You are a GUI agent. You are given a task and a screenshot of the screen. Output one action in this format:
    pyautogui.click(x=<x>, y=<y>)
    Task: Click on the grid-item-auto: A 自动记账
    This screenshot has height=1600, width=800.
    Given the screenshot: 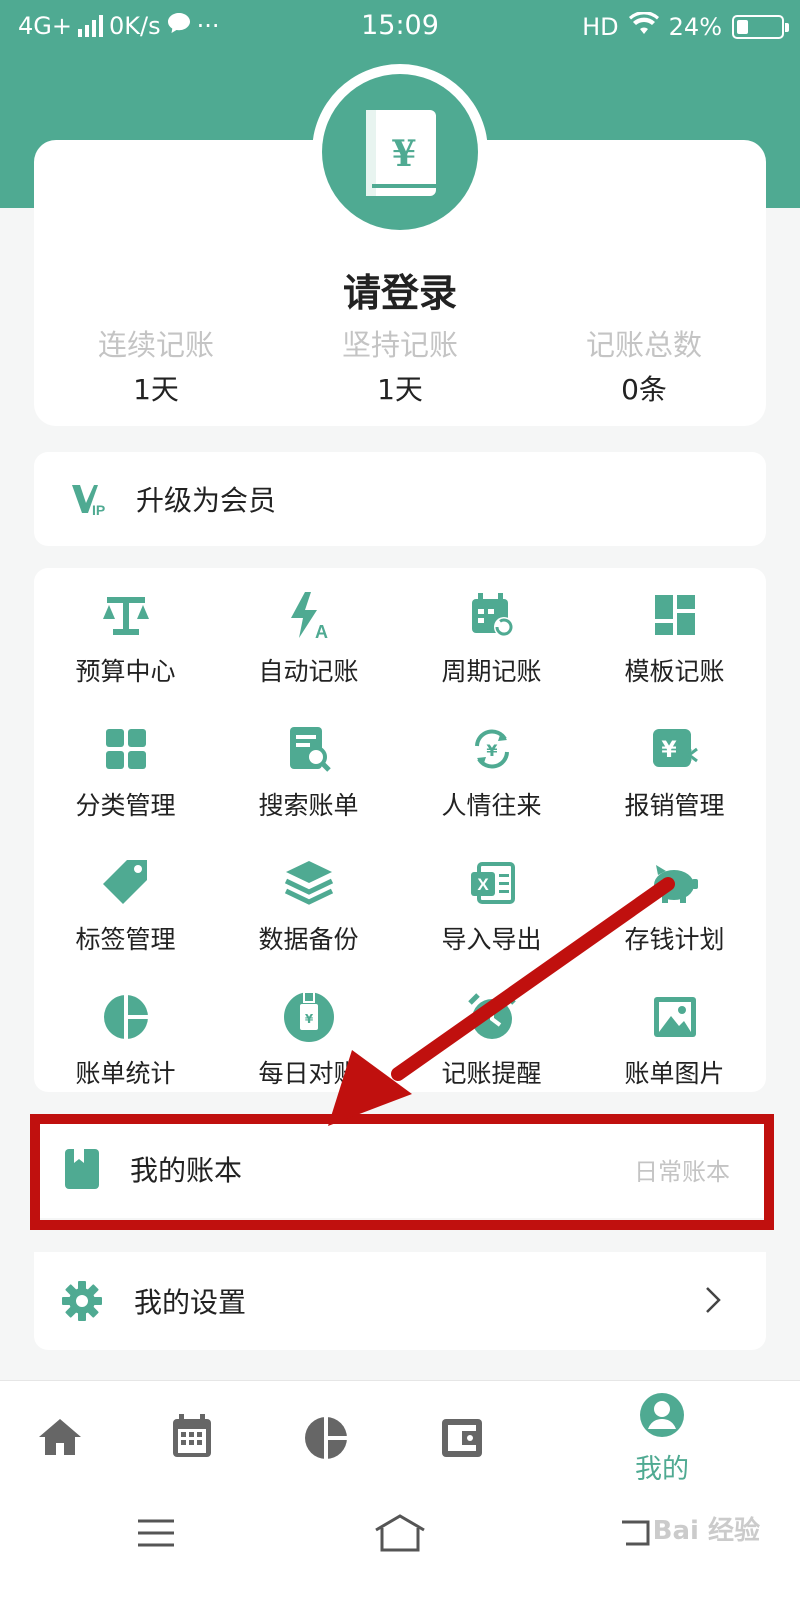 What is the action you would take?
    pyautogui.click(x=308, y=649)
    